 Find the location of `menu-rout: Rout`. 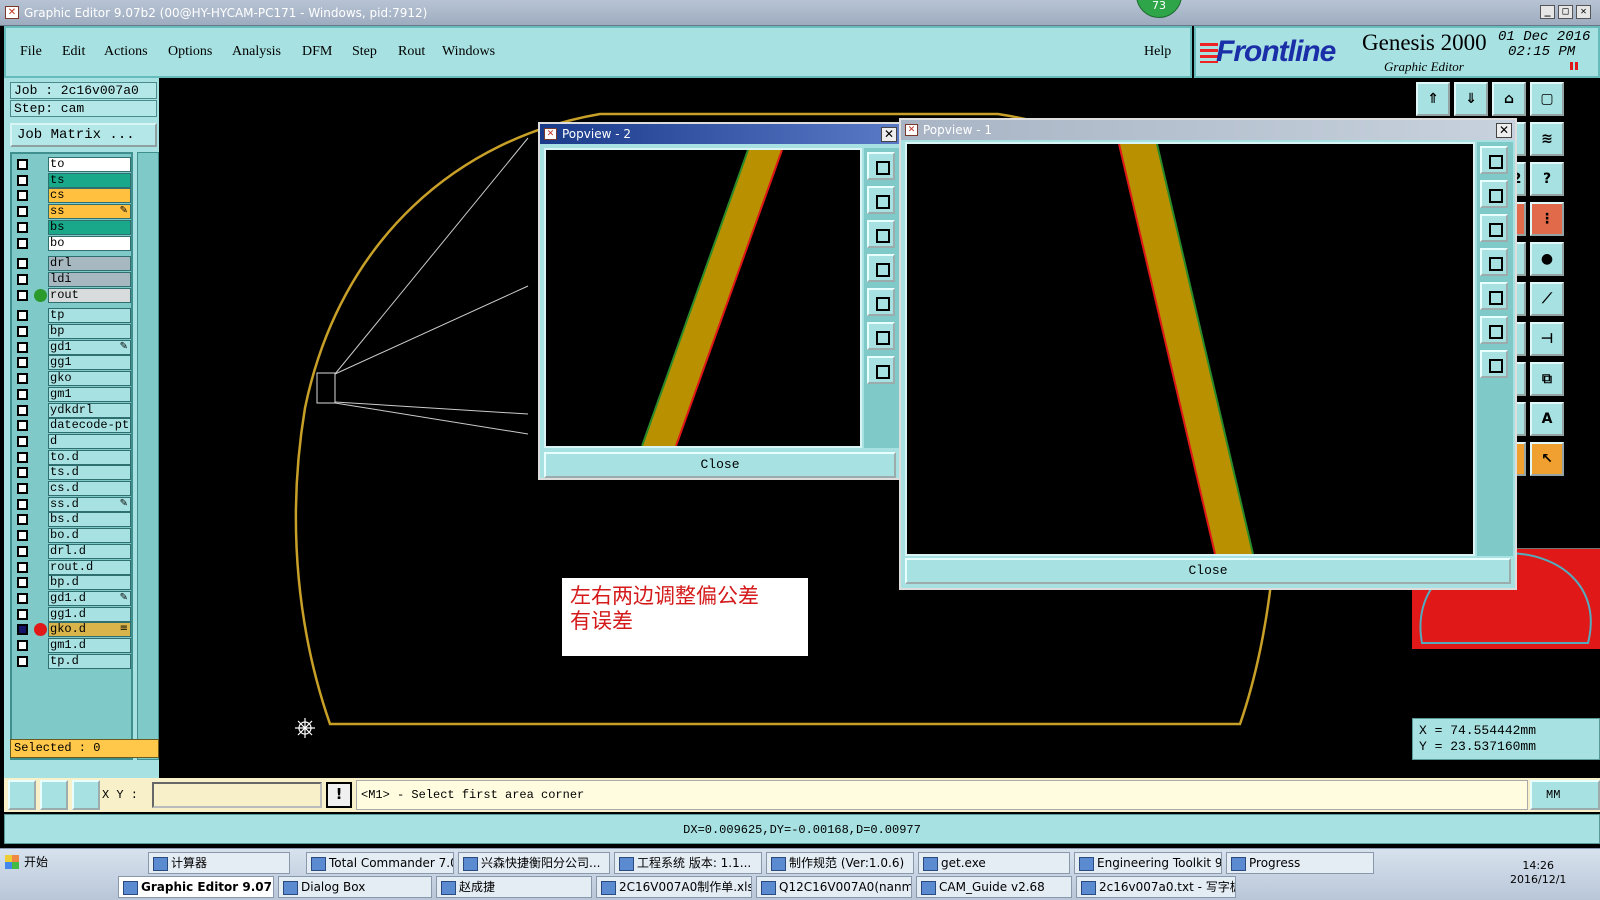

menu-rout: Rout is located at coordinates (411, 52).